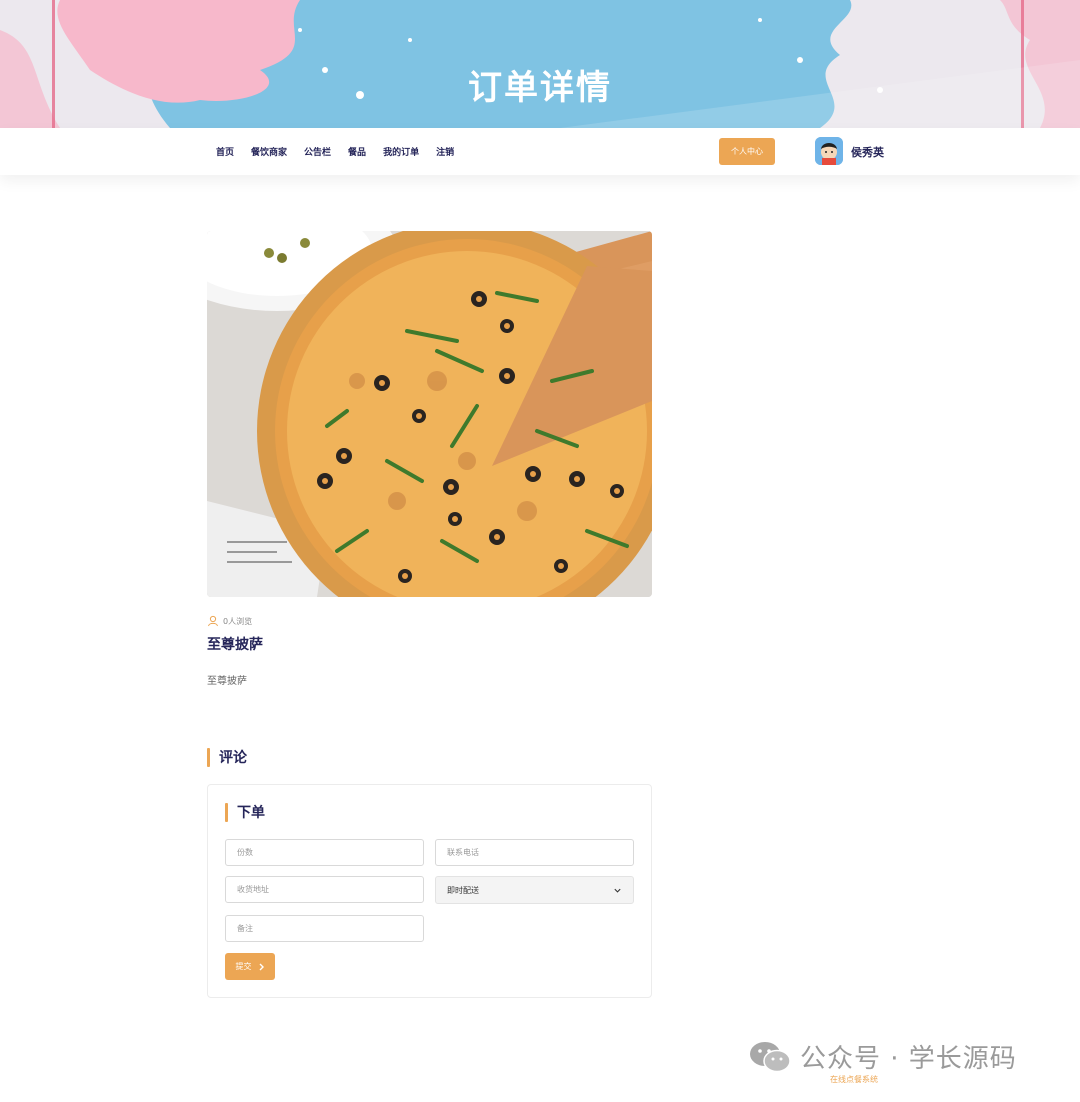 This screenshot has height=1102, width=1080. What do you see at coordinates (251, 813) in the screenshot?
I see `order-heading-text: 下单` at bounding box center [251, 813].